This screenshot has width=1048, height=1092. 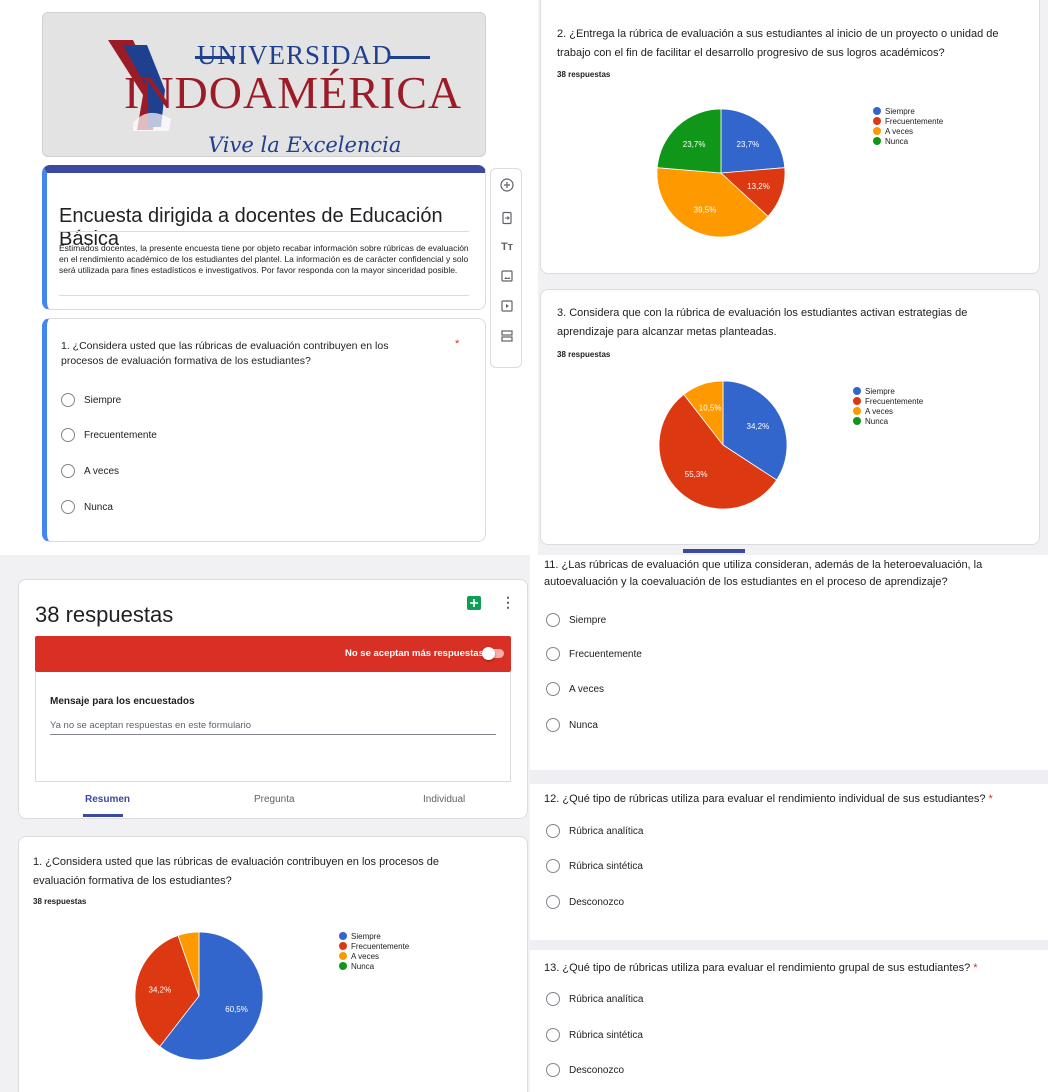 What do you see at coordinates (507, 307) in the screenshot?
I see `add-video-icon` at bounding box center [507, 307].